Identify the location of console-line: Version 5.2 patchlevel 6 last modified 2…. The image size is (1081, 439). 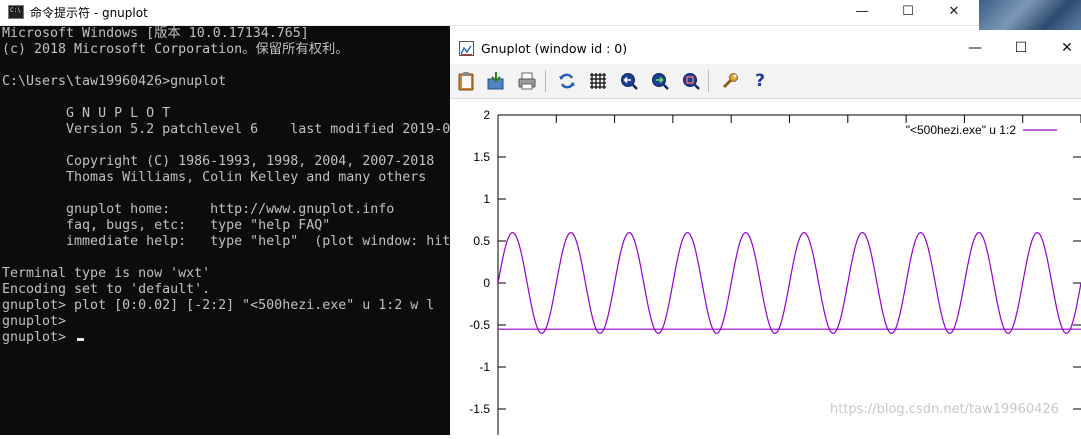
(226, 129).